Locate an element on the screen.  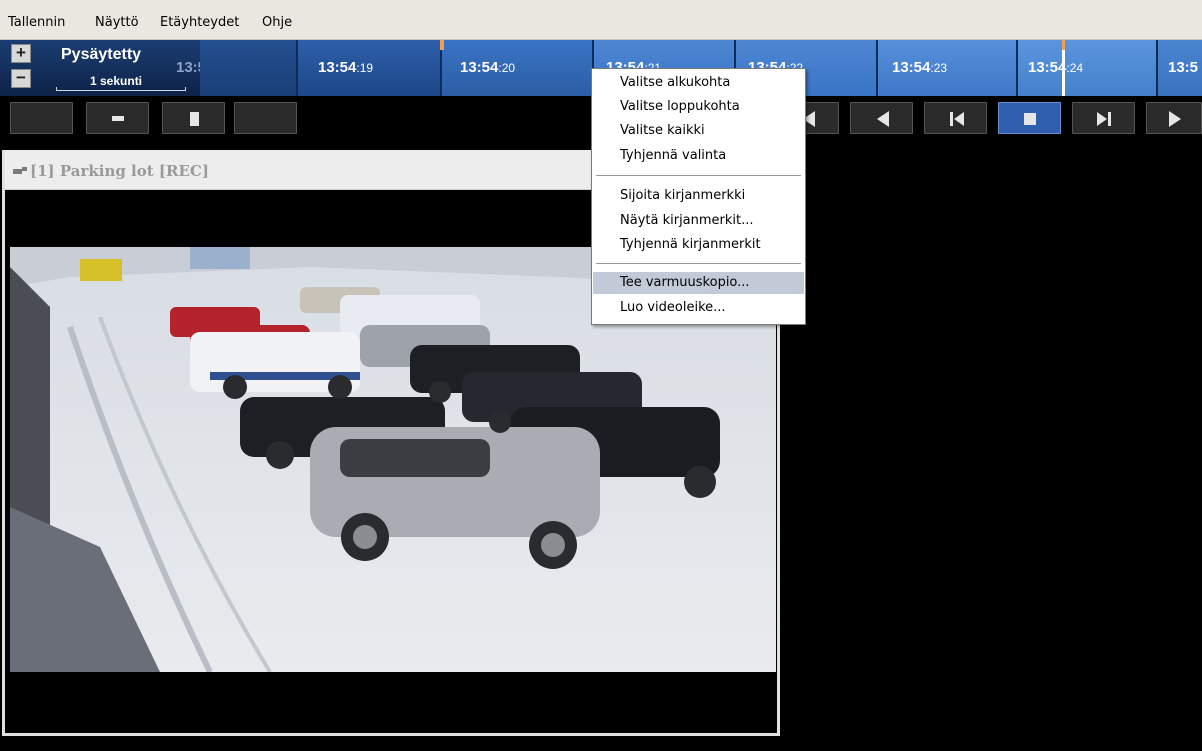
timeline-segment: 13:54:23 is located at coordinates (946, 68).